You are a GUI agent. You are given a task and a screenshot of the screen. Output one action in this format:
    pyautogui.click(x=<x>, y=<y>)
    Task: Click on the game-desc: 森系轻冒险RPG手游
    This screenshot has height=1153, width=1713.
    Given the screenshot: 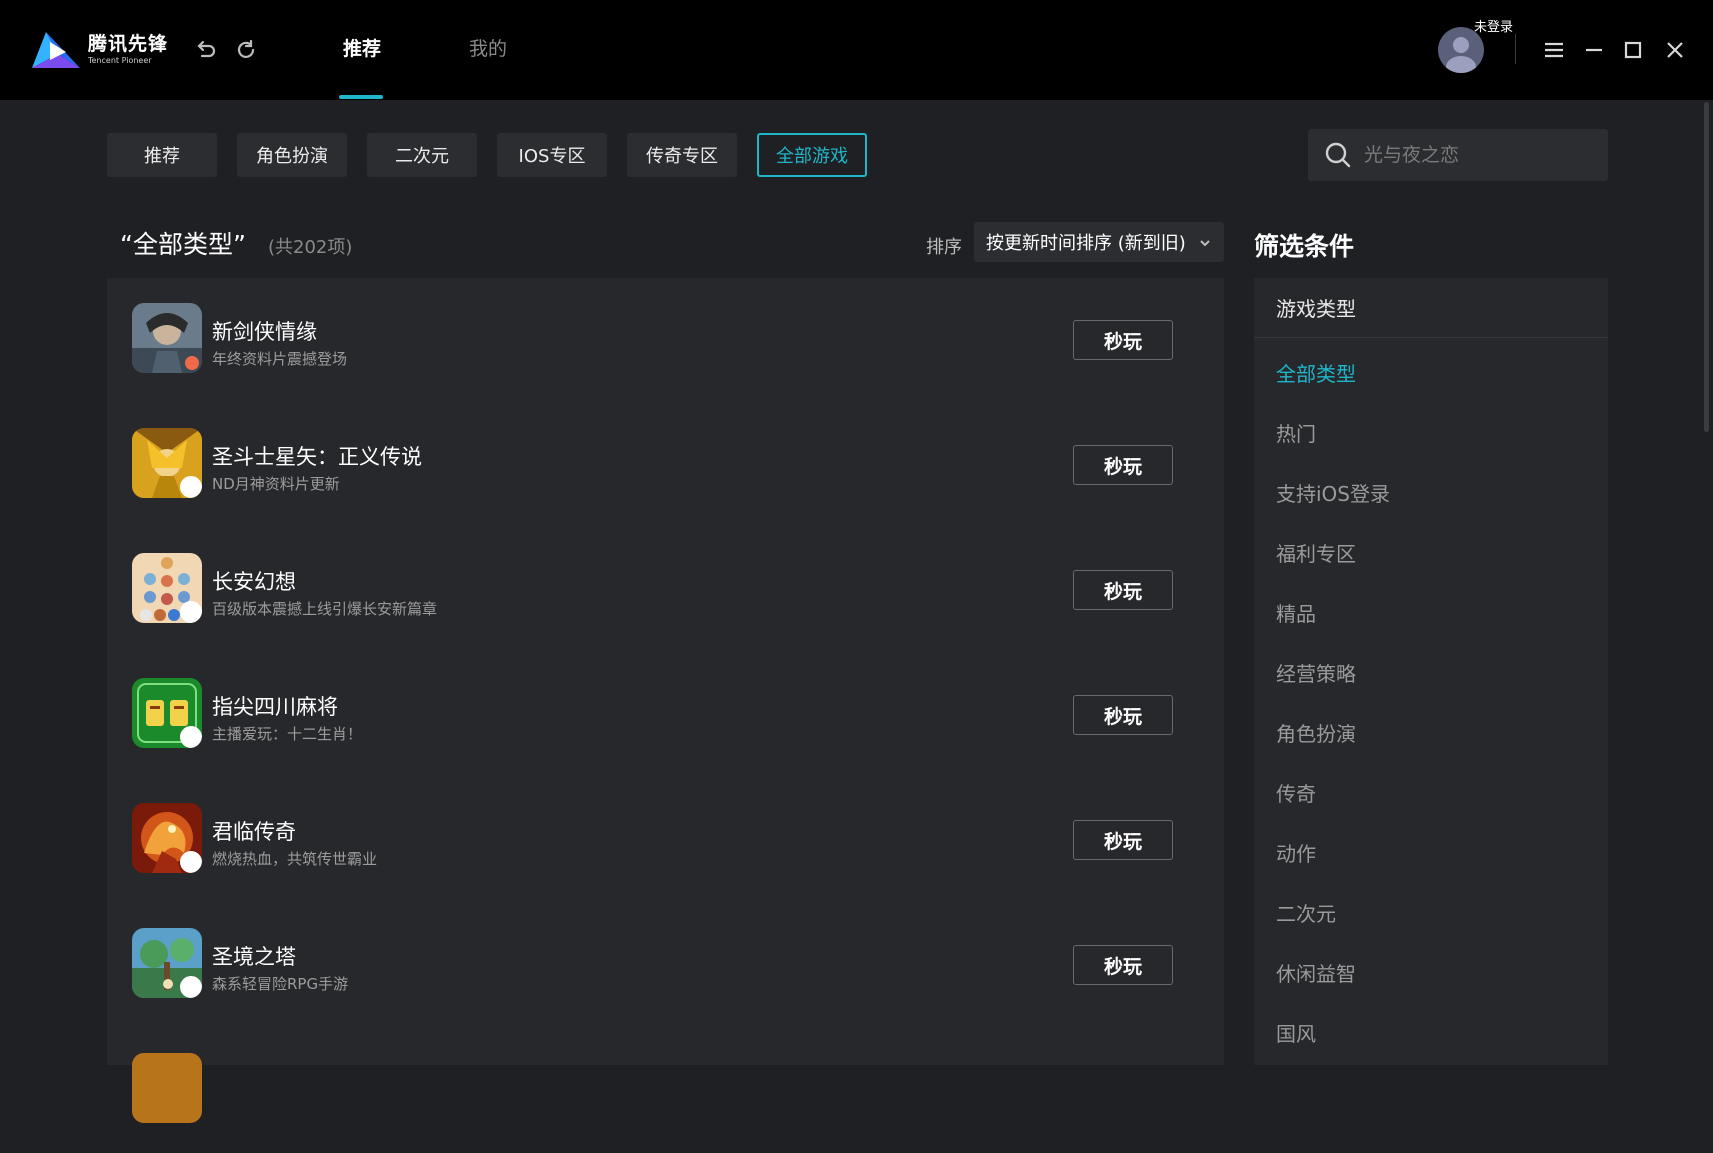 What is the action you would take?
    pyautogui.click(x=280, y=984)
    